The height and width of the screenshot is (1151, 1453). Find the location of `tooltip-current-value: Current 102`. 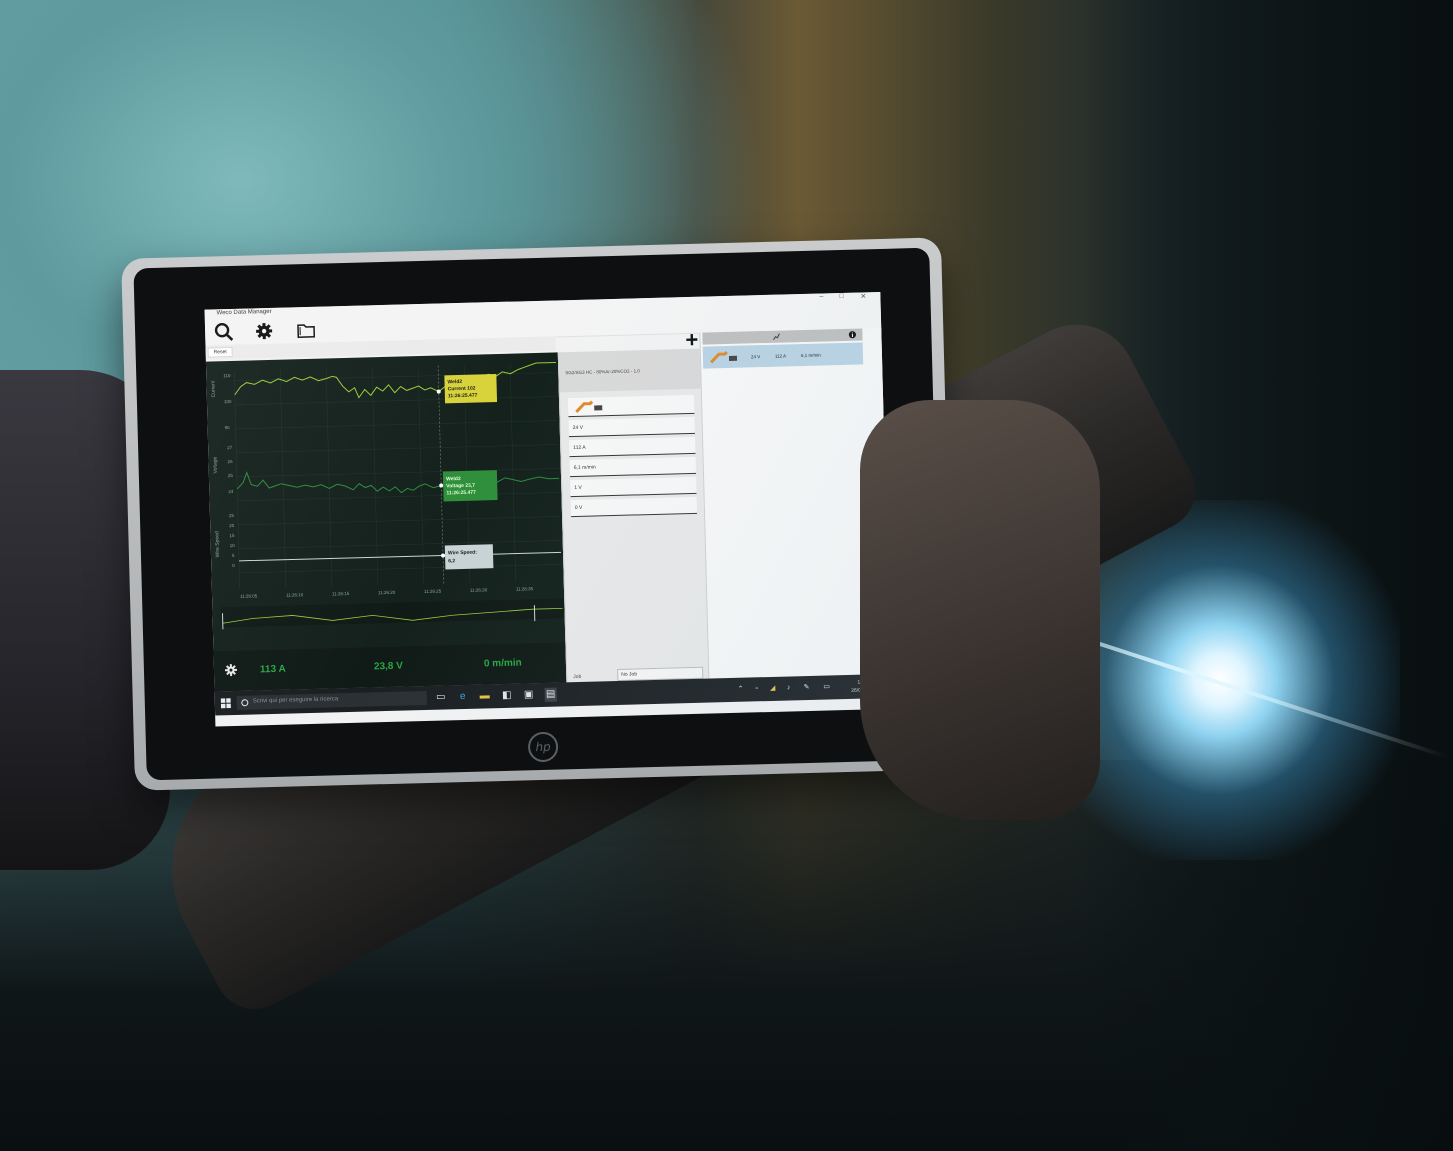

tooltip-current-value: Current 102 is located at coordinates (462, 389).